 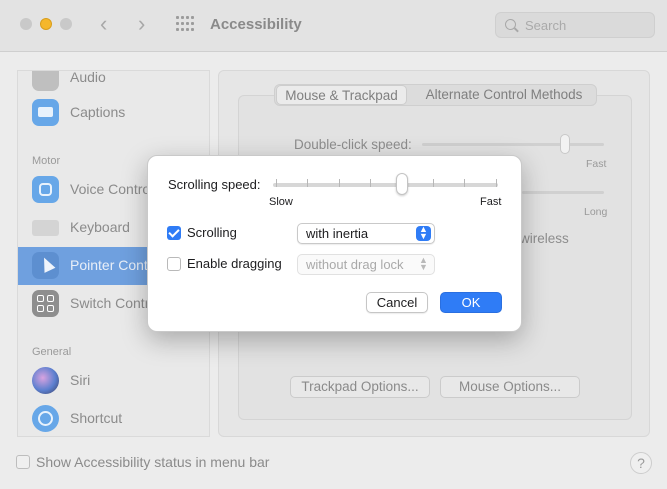 I want to click on switch-control-icon, so click(x=45, y=303).